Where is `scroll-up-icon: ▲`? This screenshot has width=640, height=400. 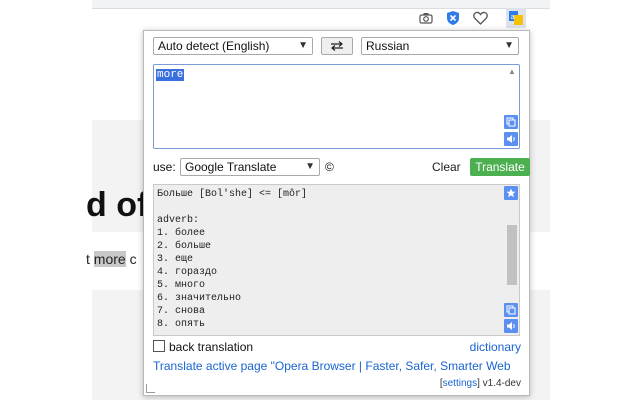 scroll-up-icon: ▲ is located at coordinates (512, 72).